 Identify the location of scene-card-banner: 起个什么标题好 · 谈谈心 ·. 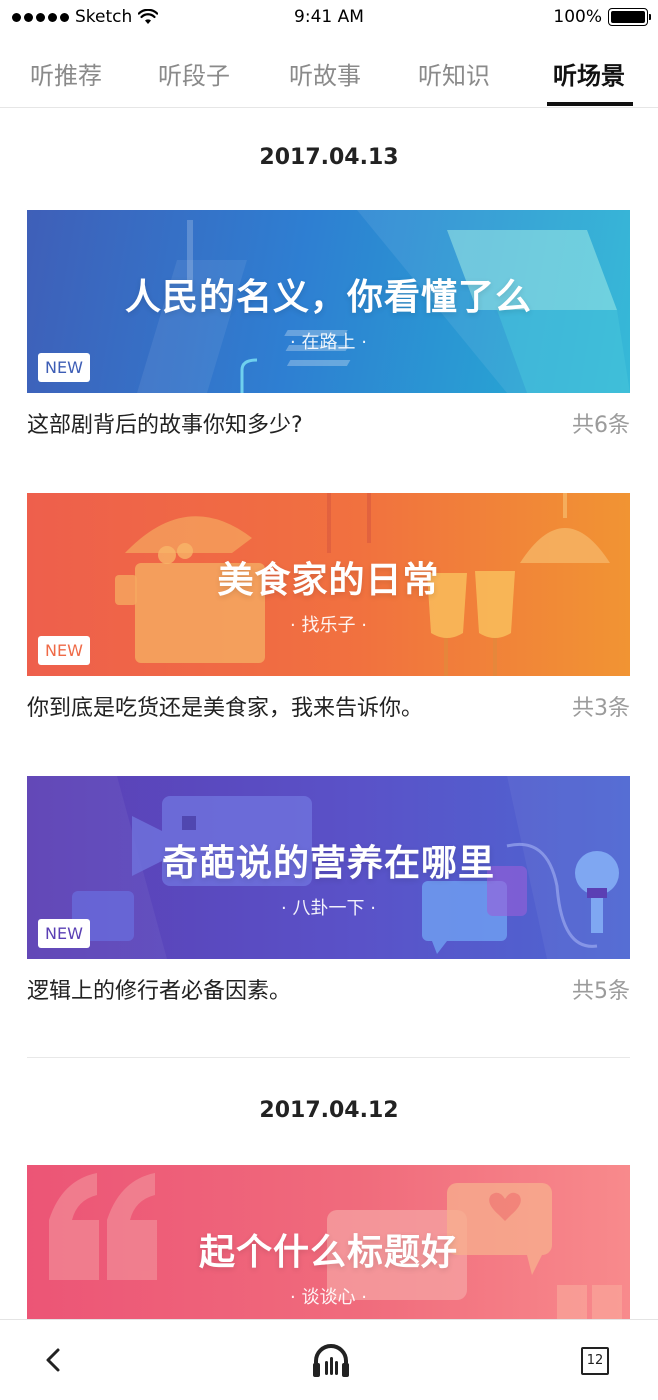
(328, 1243).